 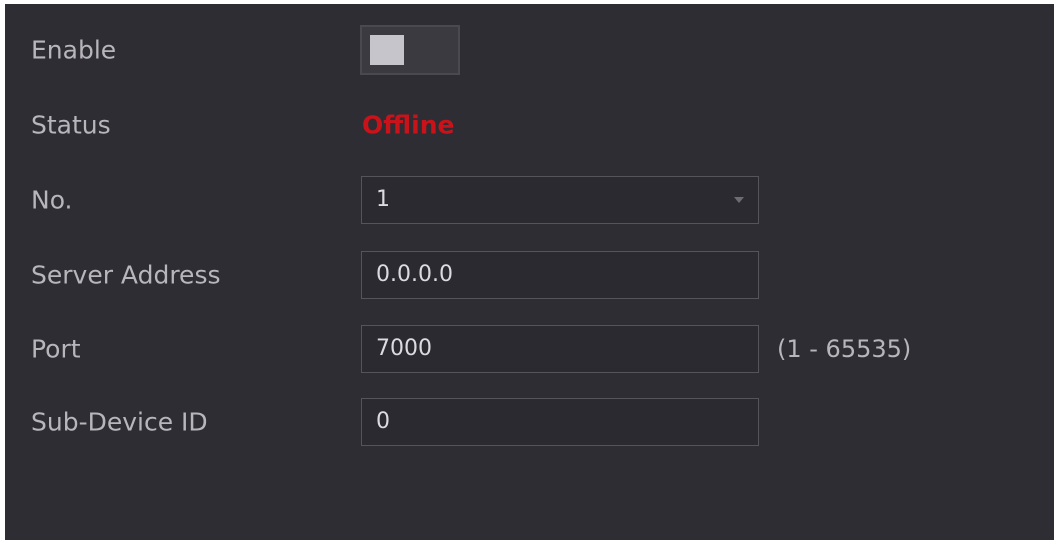 I want to click on no-label: No., so click(x=52, y=200).